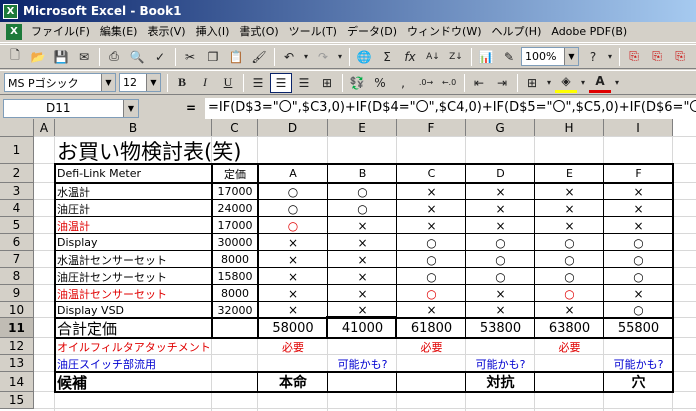 The width and height of the screenshot is (696, 411). Describe the element at coordinates (17, 128) in the screenshot. I see `select-all-corner` at that location.